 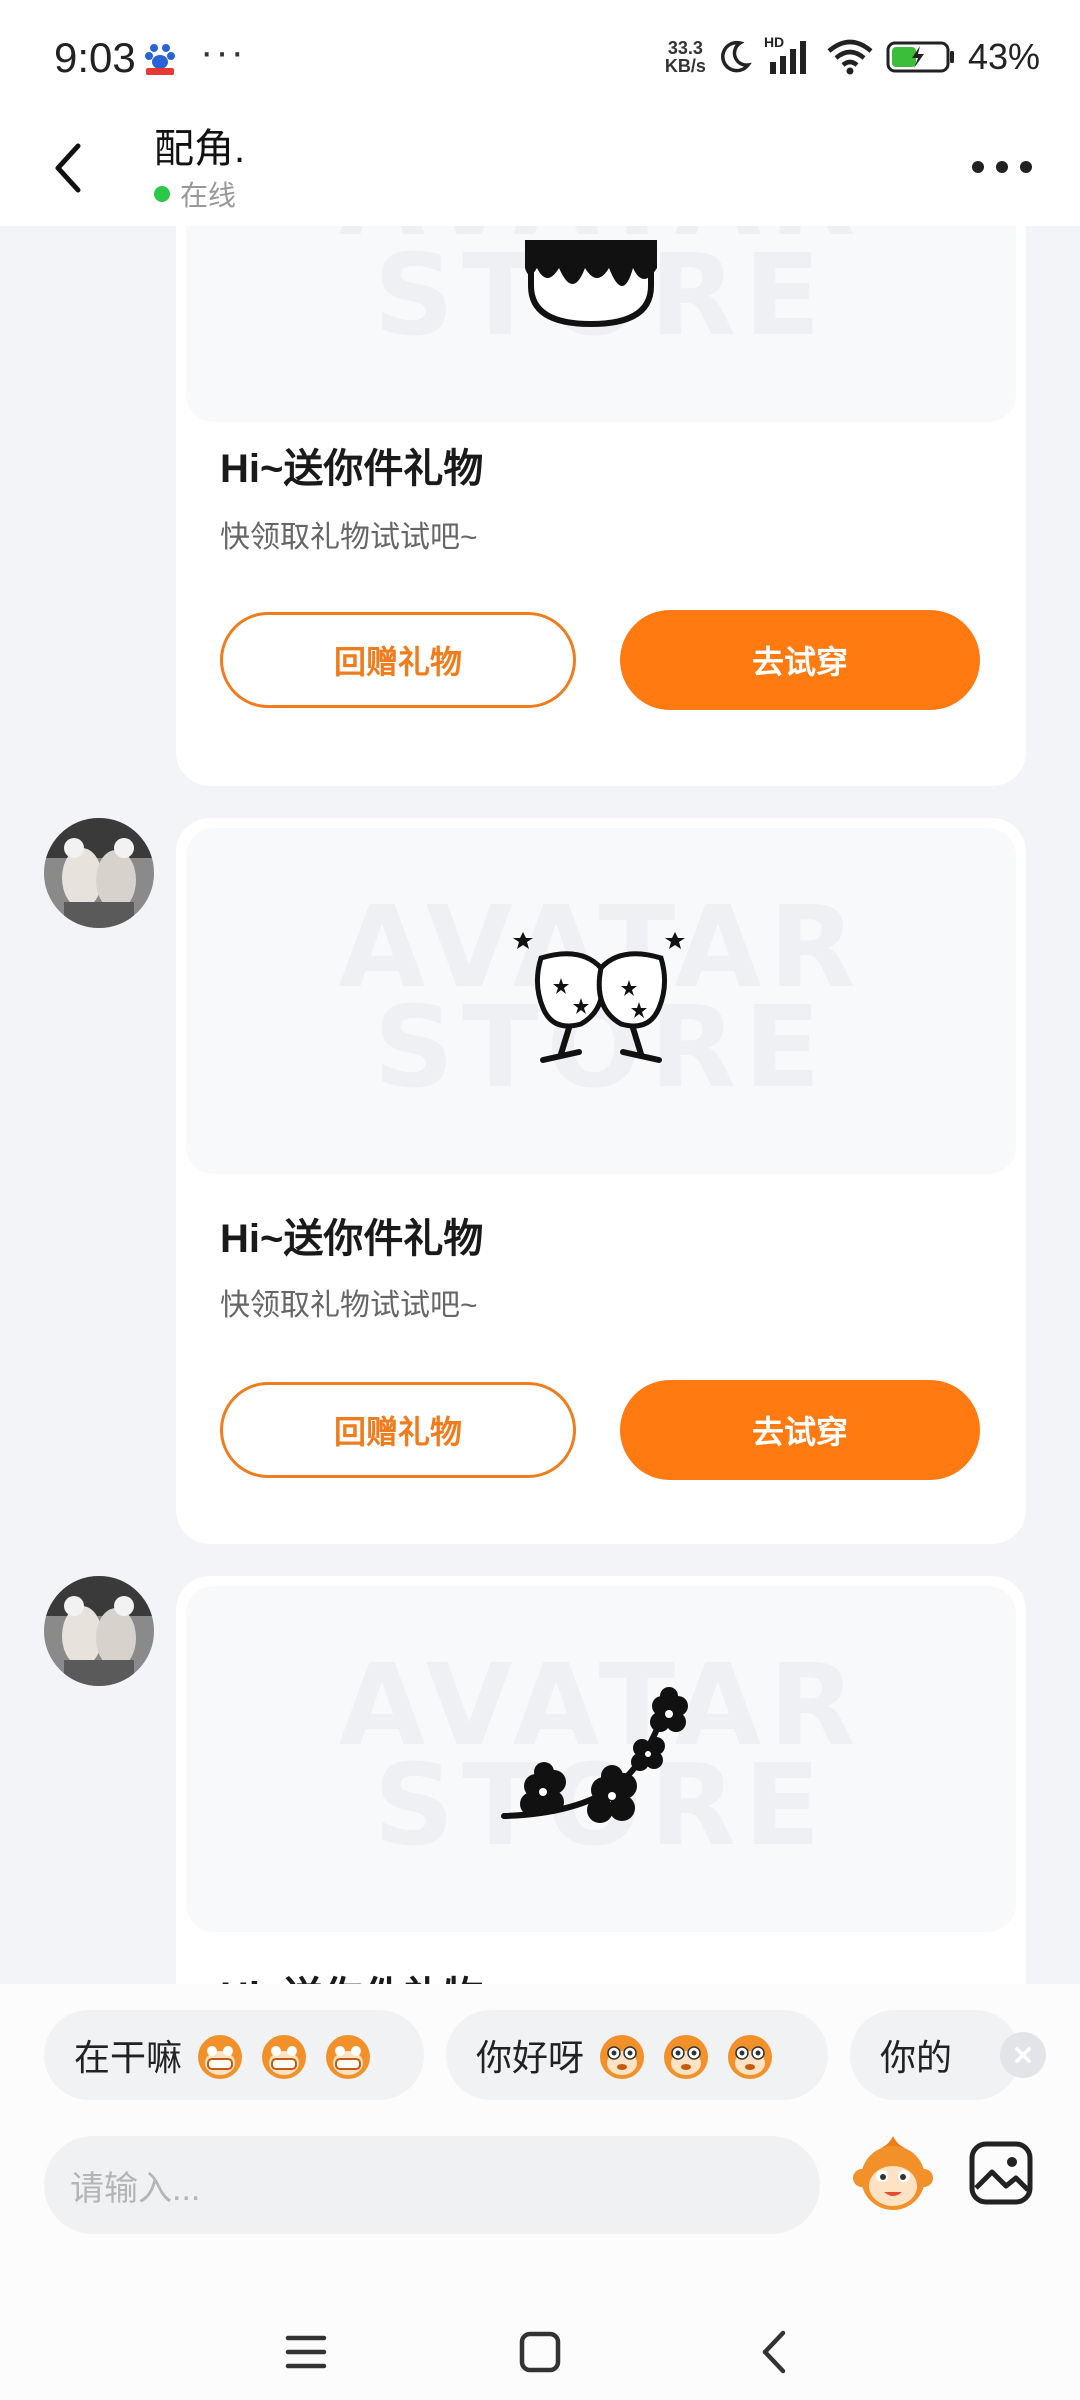 What do you see at coordinates (594, 1755) in the screenshot?
I see `cherry-blossom-icon` at bounding box center [594, 1755].